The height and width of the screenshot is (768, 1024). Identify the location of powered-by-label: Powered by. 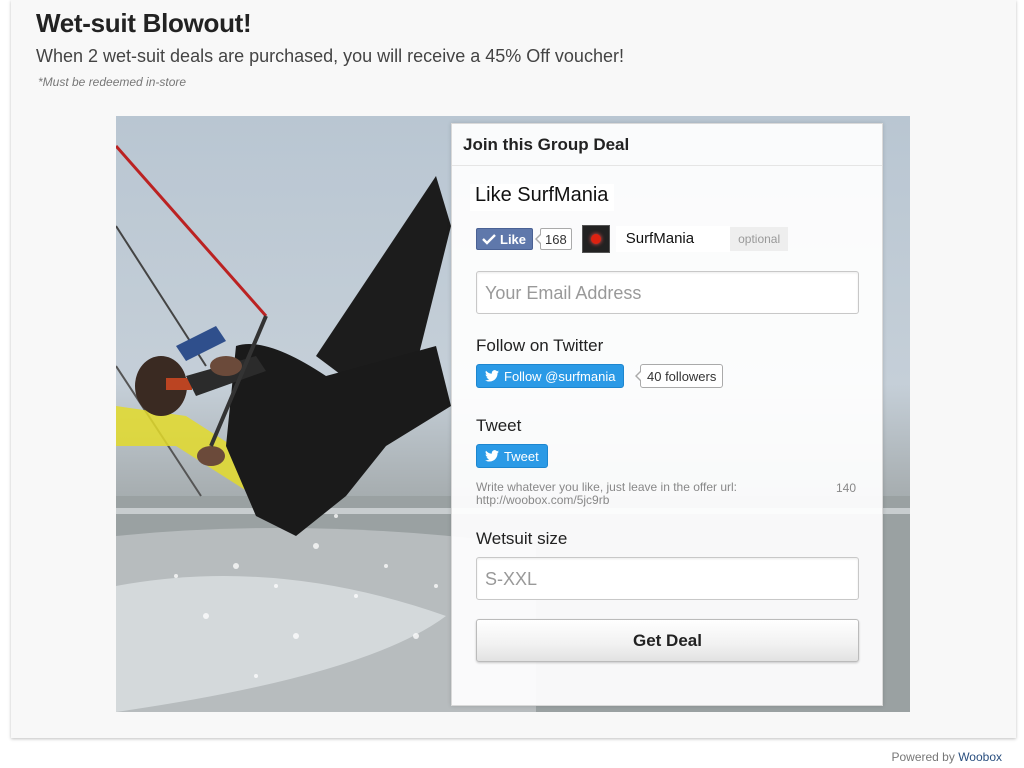
(923, 757).